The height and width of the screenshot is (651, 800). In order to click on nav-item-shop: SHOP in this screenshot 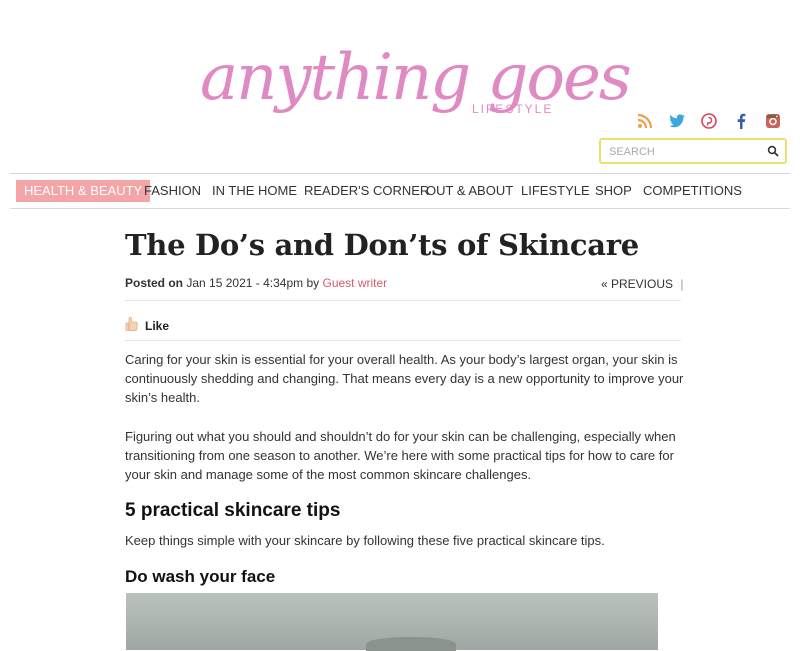, I will do `click(613, 191)`.